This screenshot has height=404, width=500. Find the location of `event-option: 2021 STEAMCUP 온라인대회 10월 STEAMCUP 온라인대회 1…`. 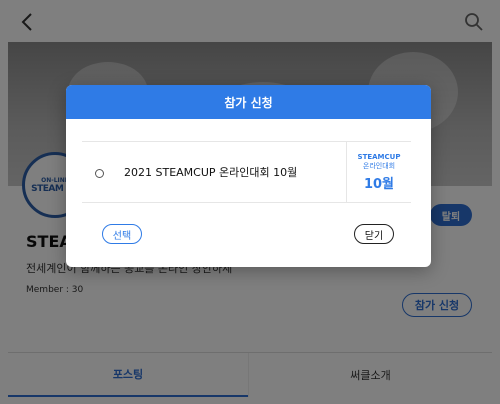

event-option: 2021 STEAMCUP 온라인대회 10월 STEAMCUP 온라인대회 1… is located at coordinates (246, 172).